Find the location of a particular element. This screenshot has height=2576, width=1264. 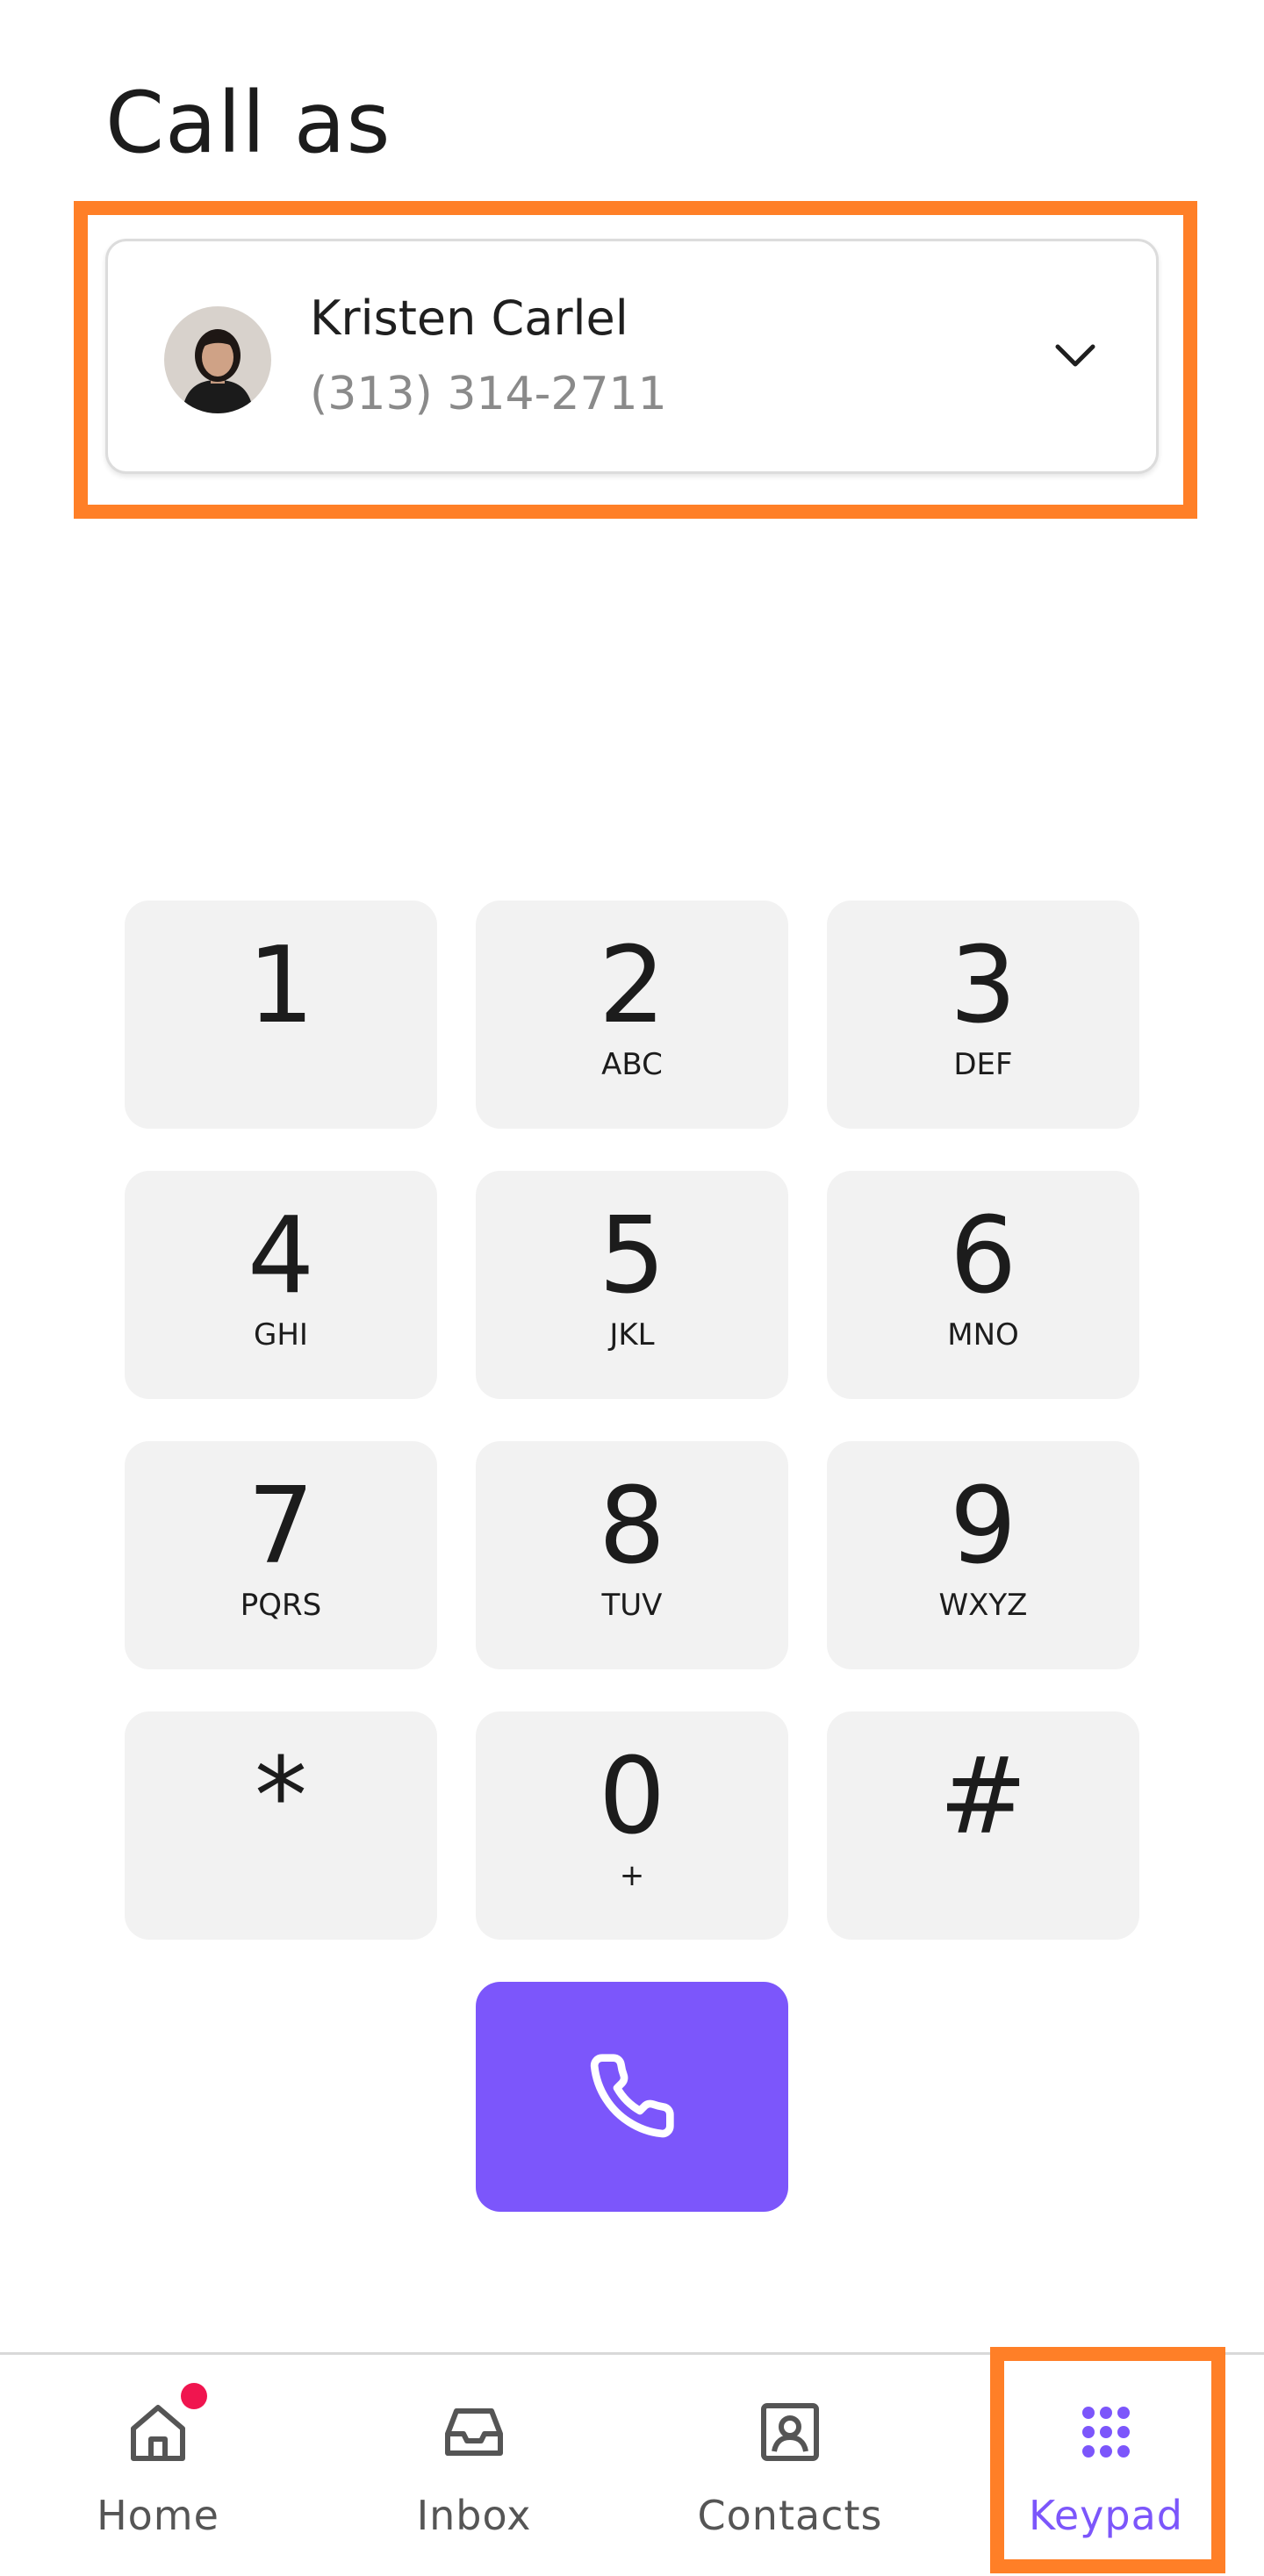

phone-icon is located at coordinates (632, 2096).